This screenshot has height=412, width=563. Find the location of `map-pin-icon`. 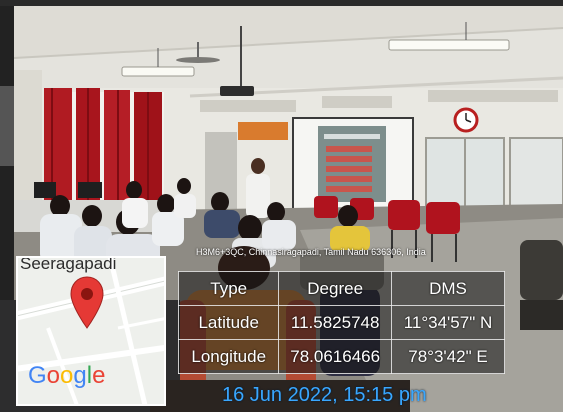

map-pin-icon is located at coordinates (87, 302).